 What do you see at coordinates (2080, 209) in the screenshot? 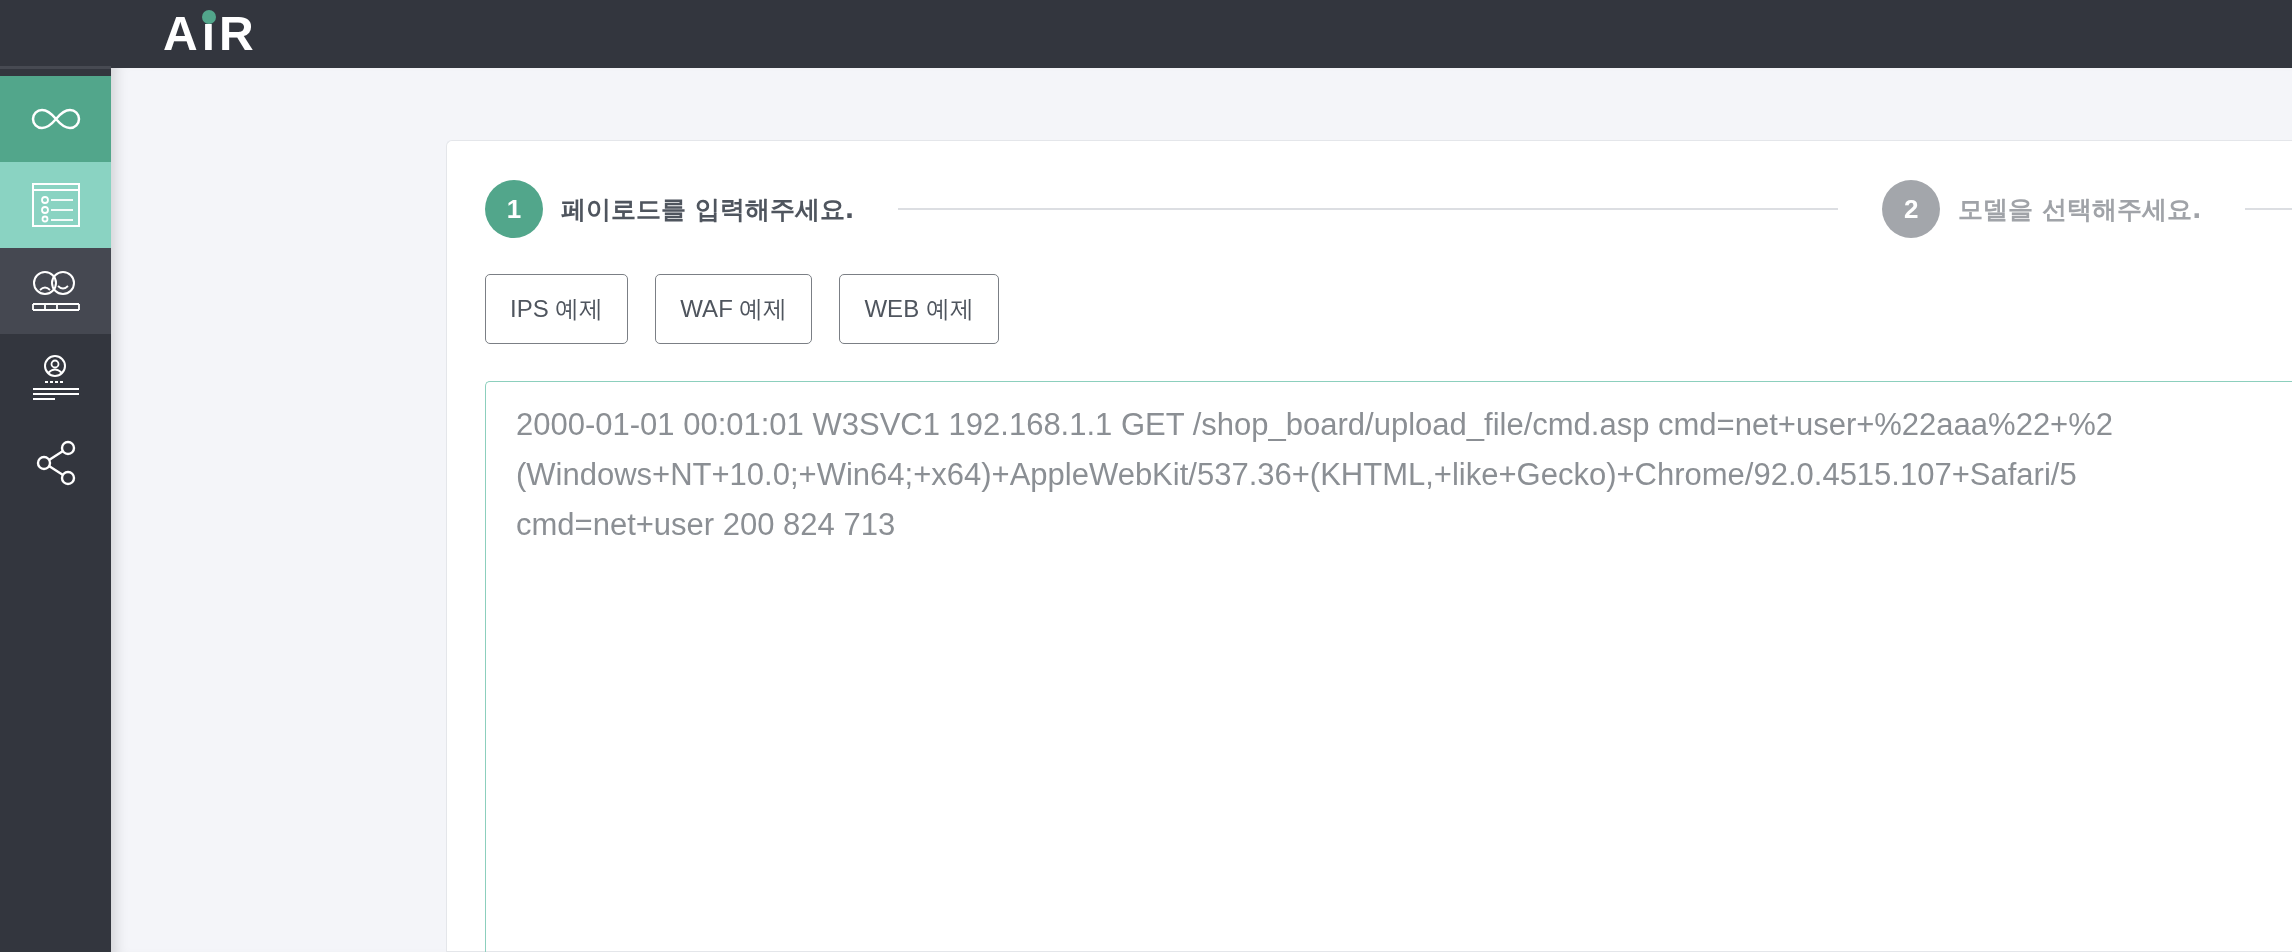
I see `step-label: 모델을 선택해주세요.` at bounding box center [2080, 209].